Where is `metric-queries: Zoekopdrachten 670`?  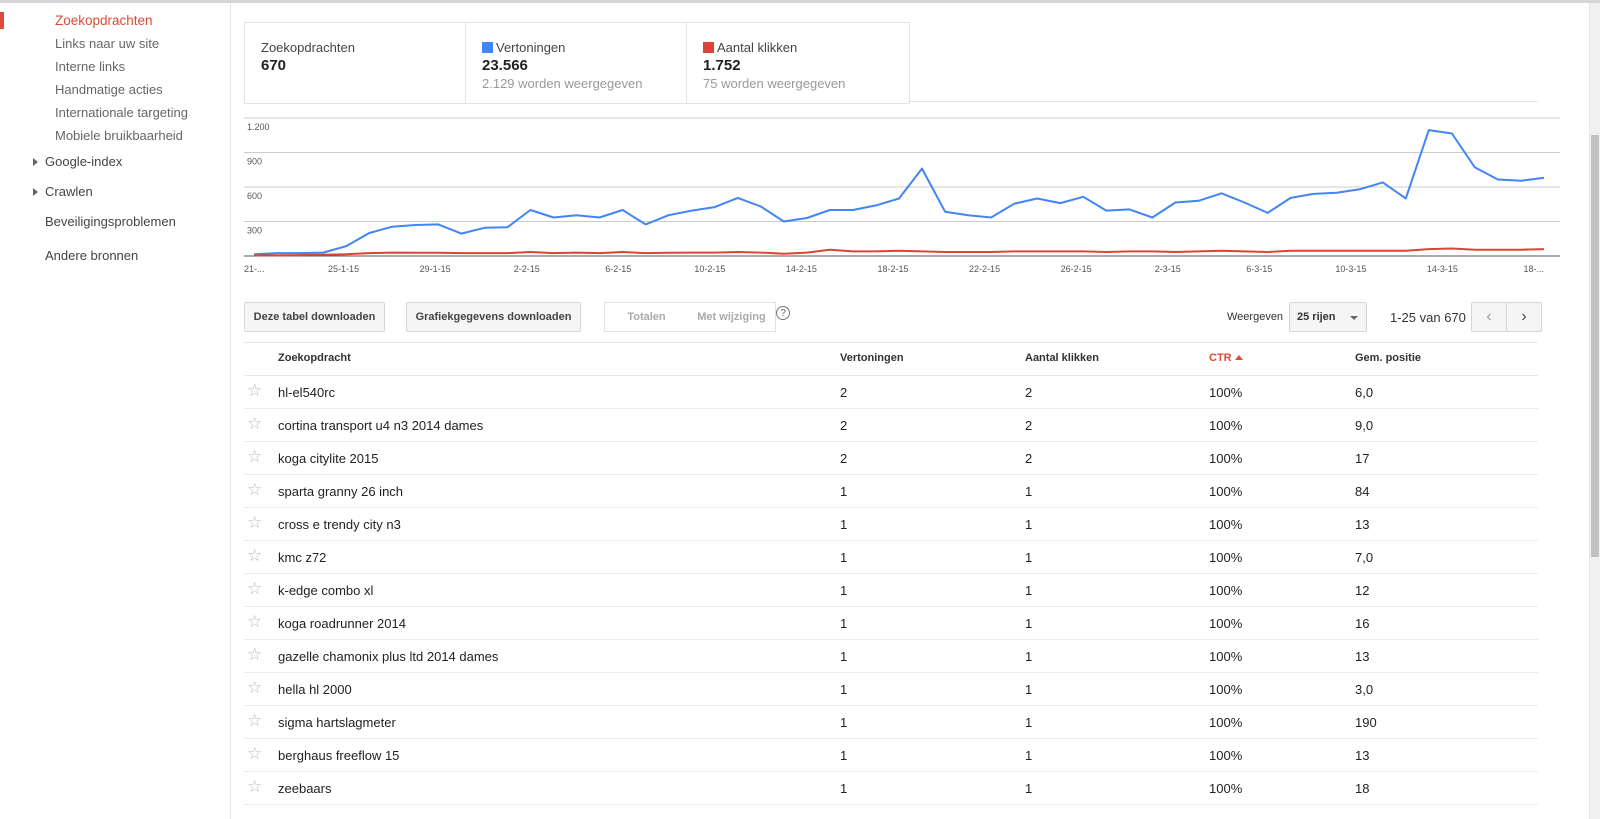 metric-queries: Zoekopdrachten 670 is located at coordinates (355, 63).